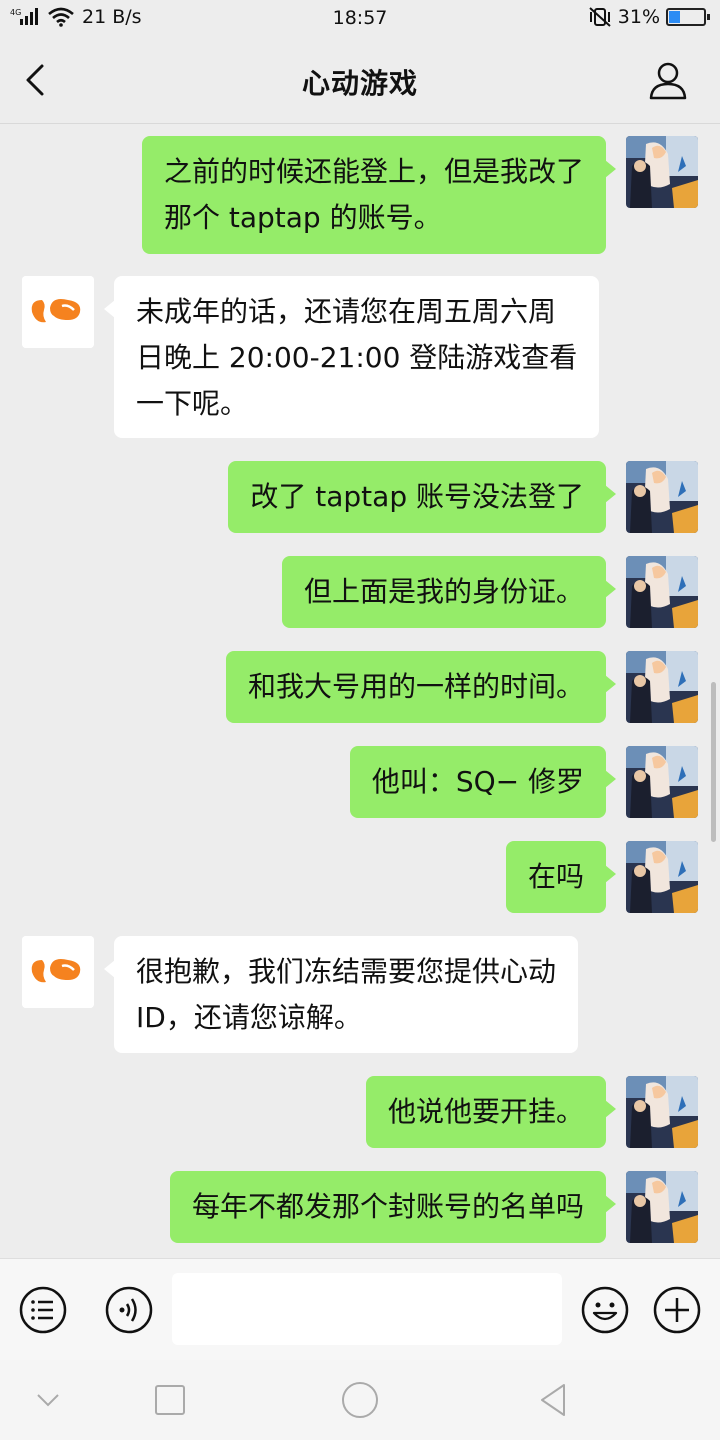 The image size is (720, 1440). I want to click on nav-square-icon, so click(170, 1400).